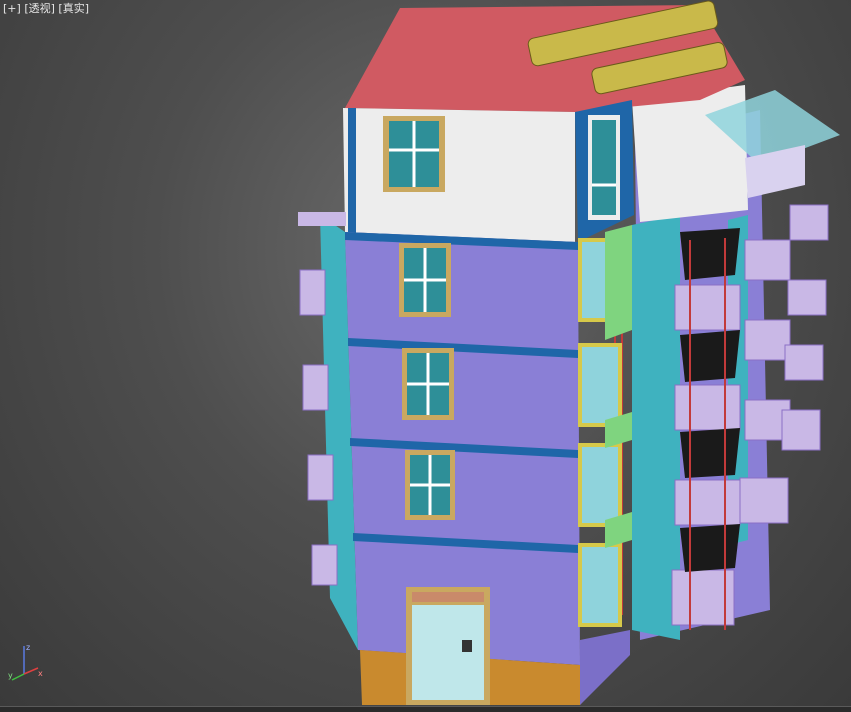  I want to click on entrance-door, so click(448, 646).